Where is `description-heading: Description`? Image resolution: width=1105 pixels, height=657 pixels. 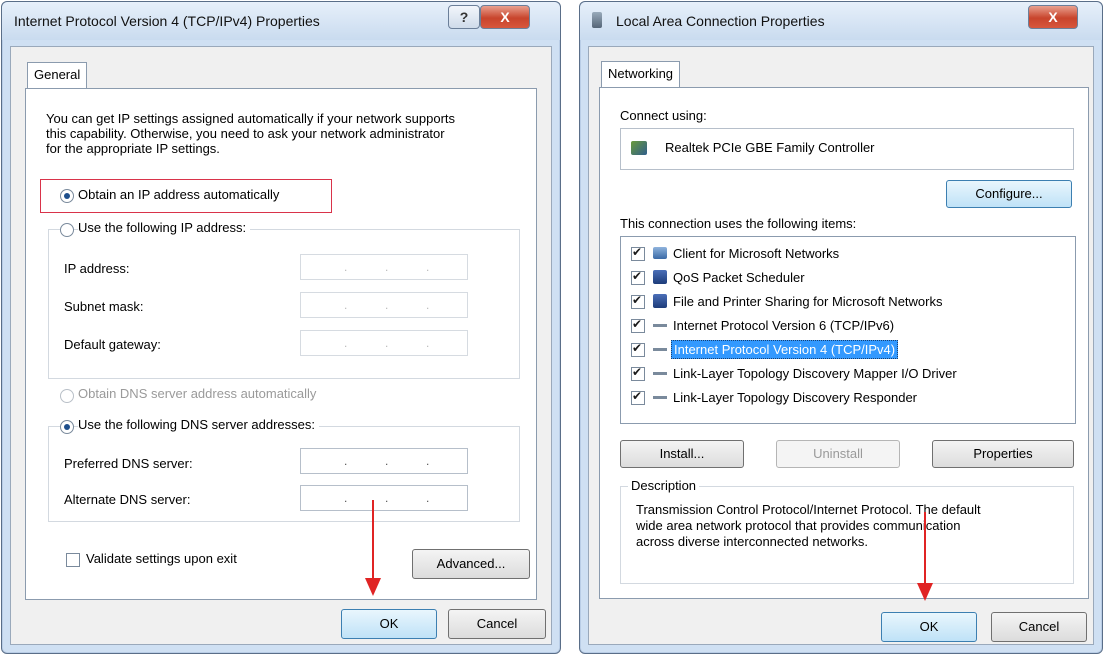
description-heading: Description is located at coordinates (664, 485).